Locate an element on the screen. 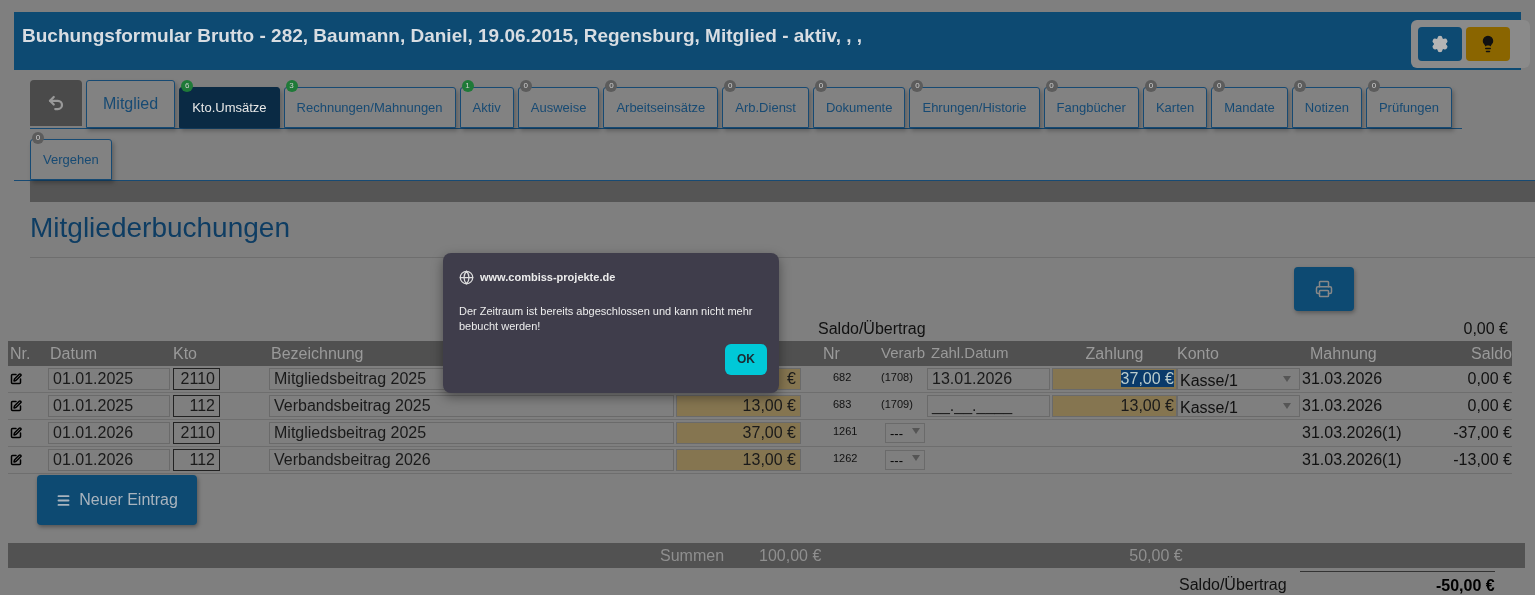  tab: Prüfungen is located at coordinates (1408, 107).